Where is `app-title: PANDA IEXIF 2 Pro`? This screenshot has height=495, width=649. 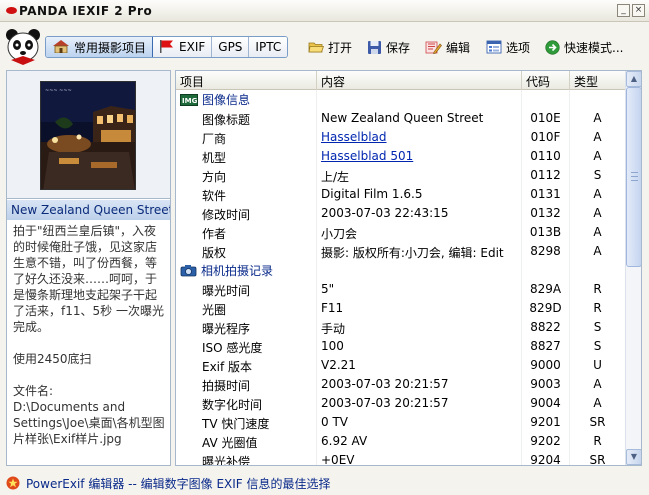 app-title: PANDA IEXIF 2 Pro is located at coordinates (86, 11).